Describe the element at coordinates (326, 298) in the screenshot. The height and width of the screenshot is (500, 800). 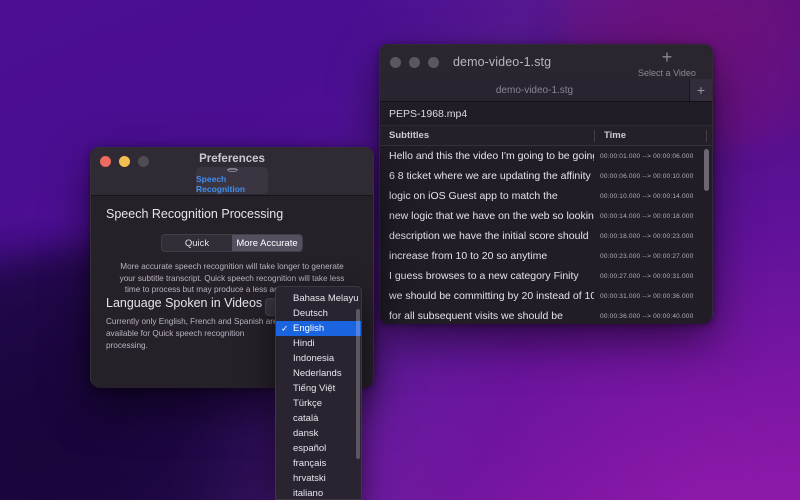
I see `menu-item-label: Bahasa Melayu` at that location.